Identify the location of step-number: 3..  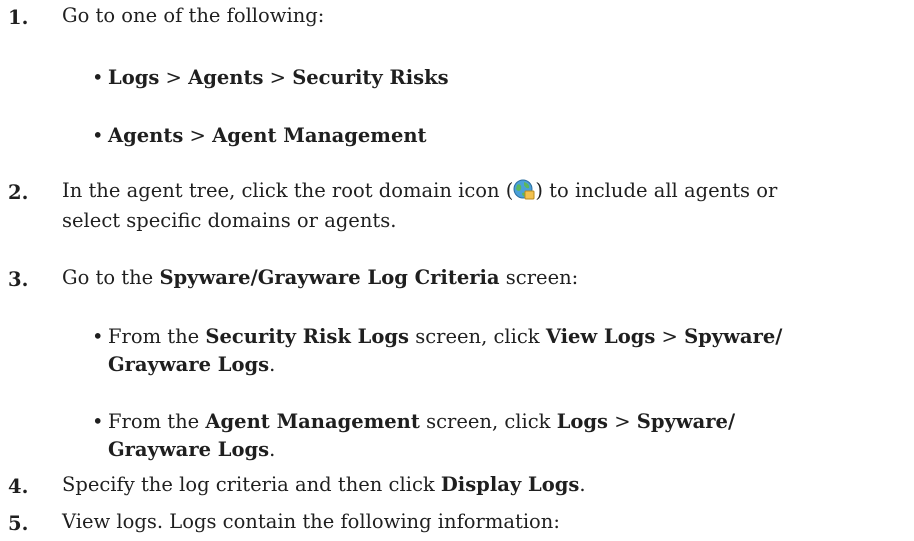
(18, 279).